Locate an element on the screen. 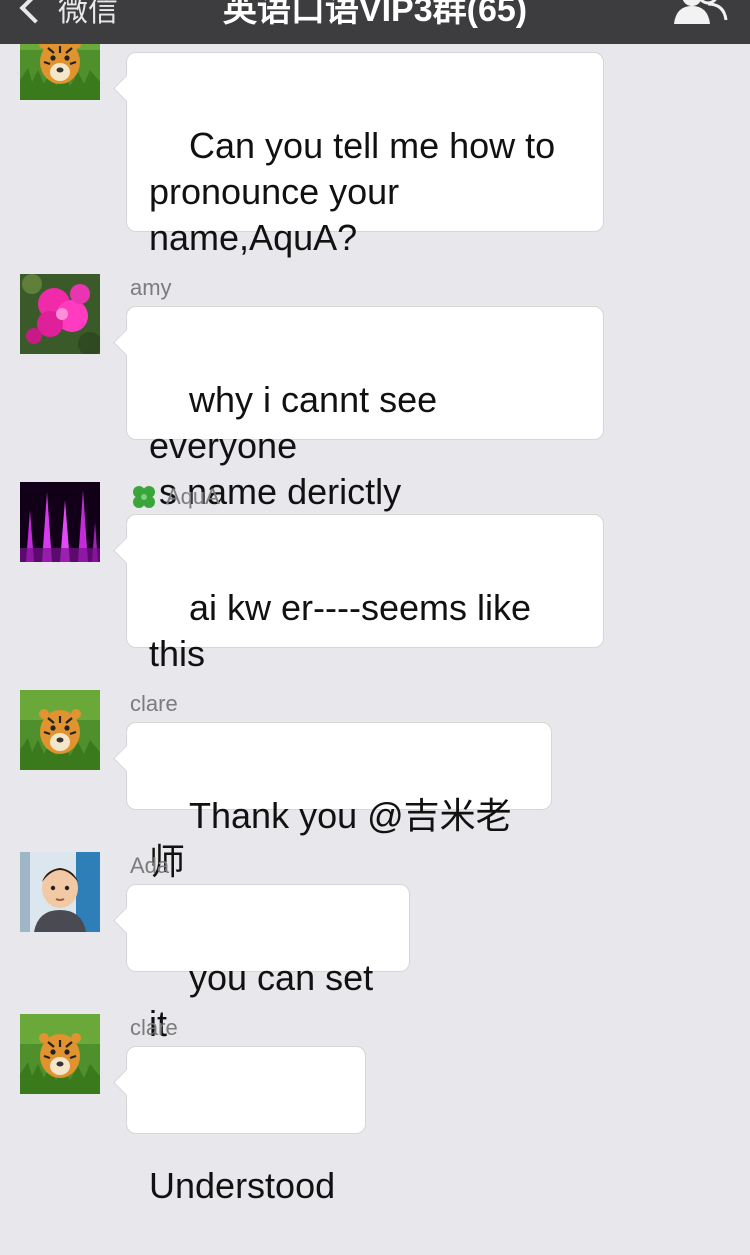 The image size is (750, 1255). child-photo-avatar-icon is located at coordinates (60, 892).